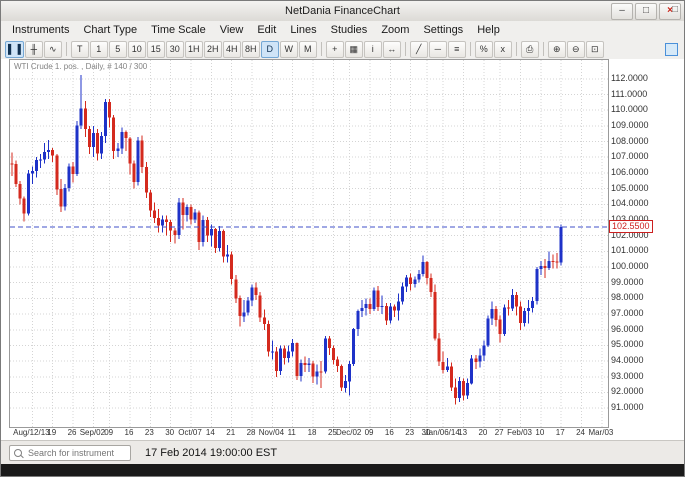  Describe the element at coordinates (303, 30) in the screenshot. I see `menu-item-lines: Lines` at that location.